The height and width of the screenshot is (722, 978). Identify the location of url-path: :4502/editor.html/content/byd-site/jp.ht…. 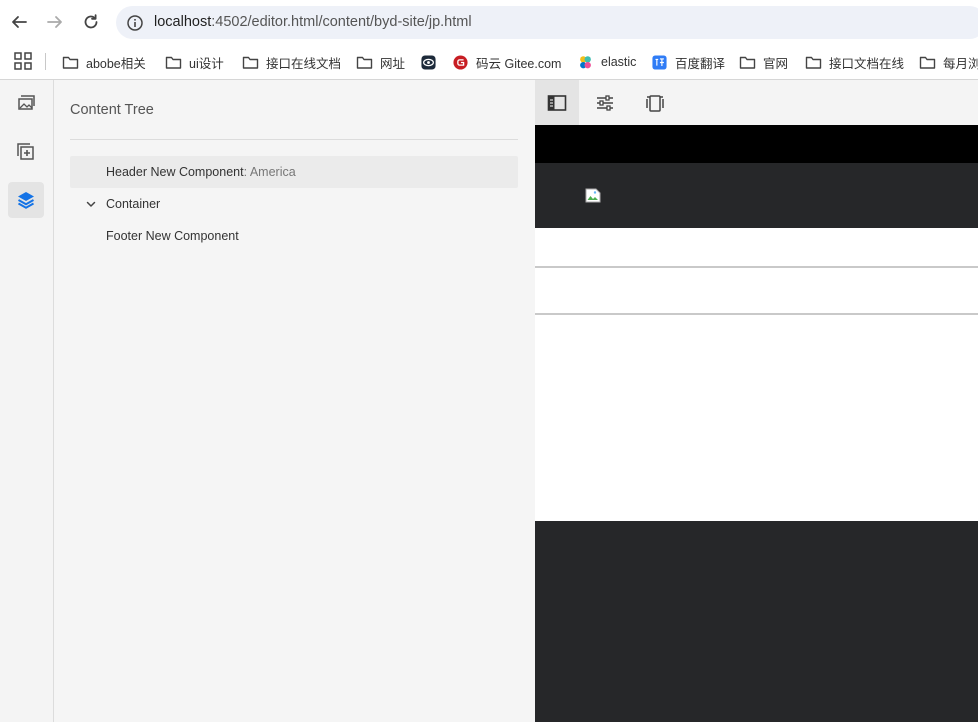
(341, 22).